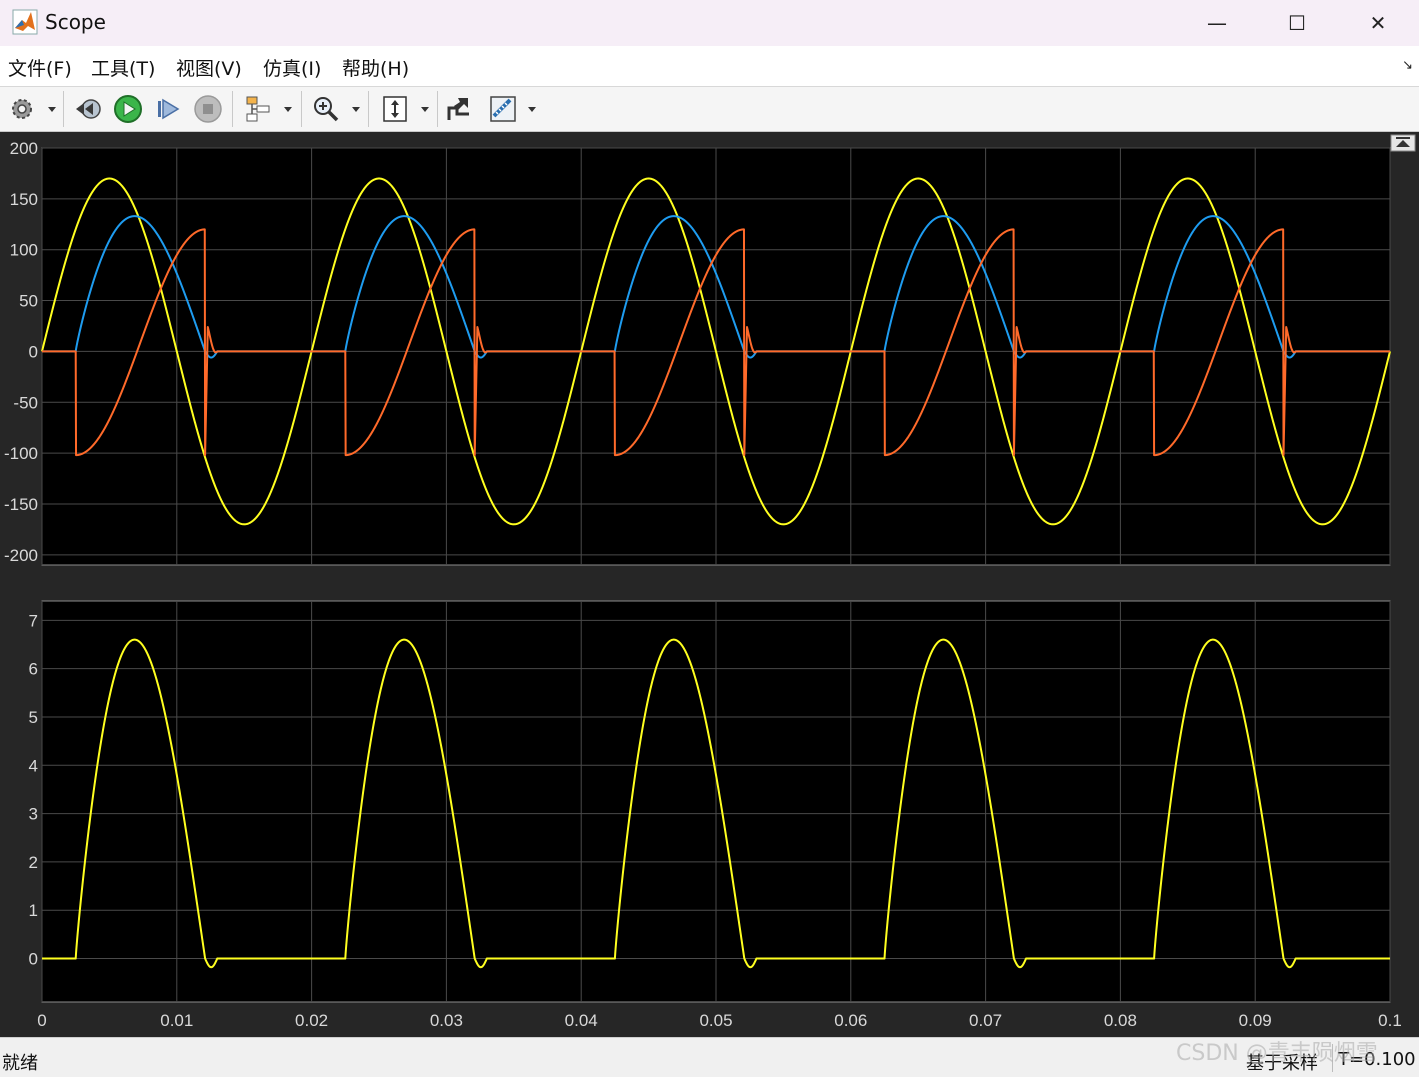 The height and width of the screenshot is (1077, 1419). Describe the element at coordinates (288, 109) in the screenshot. I see `signal-dropdown-icon` at that location.